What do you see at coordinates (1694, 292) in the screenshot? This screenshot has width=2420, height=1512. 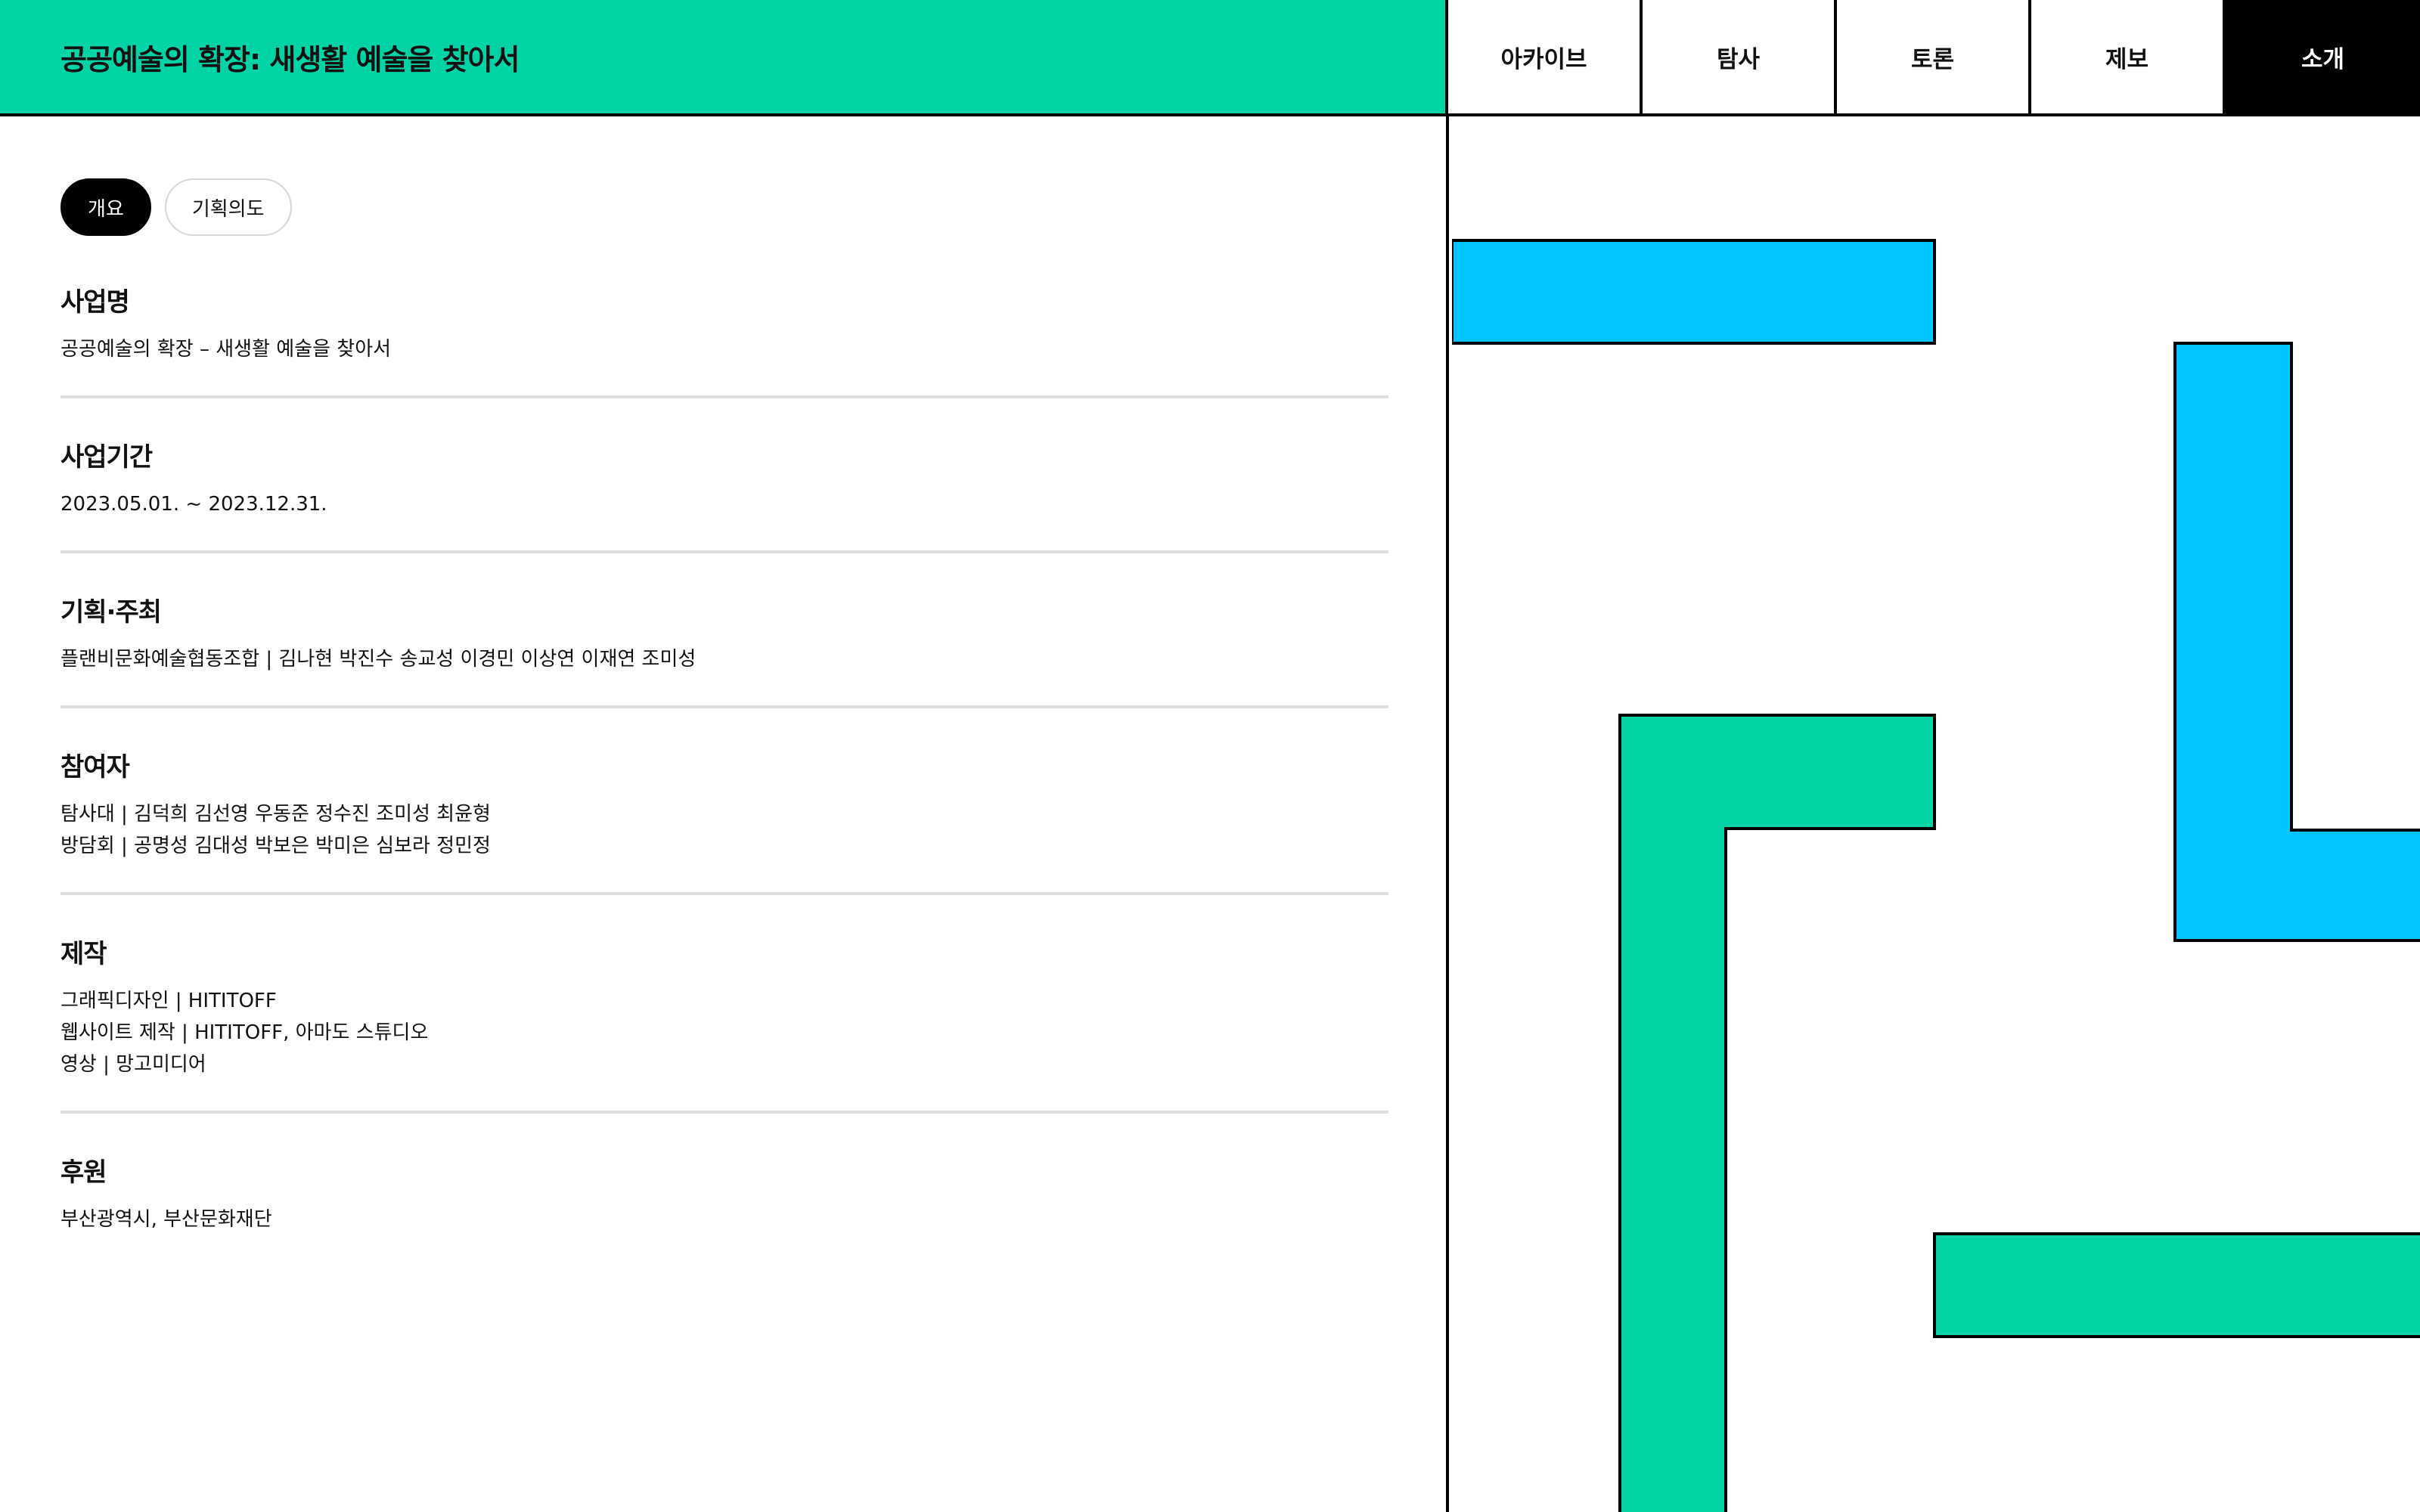 I see `blue-bar-top` at bounding box center [1694, 292].